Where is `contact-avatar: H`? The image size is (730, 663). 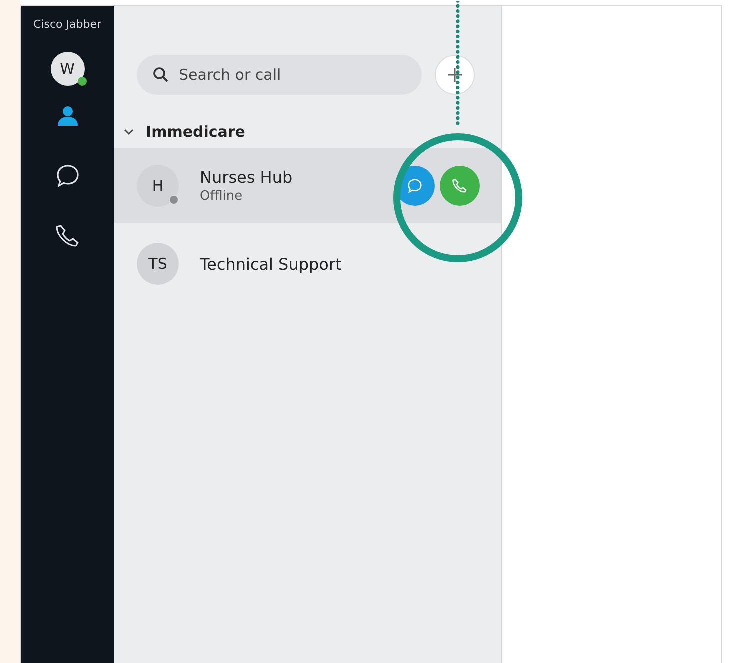
contact-avatar: H is located at coordinates (158, 185).